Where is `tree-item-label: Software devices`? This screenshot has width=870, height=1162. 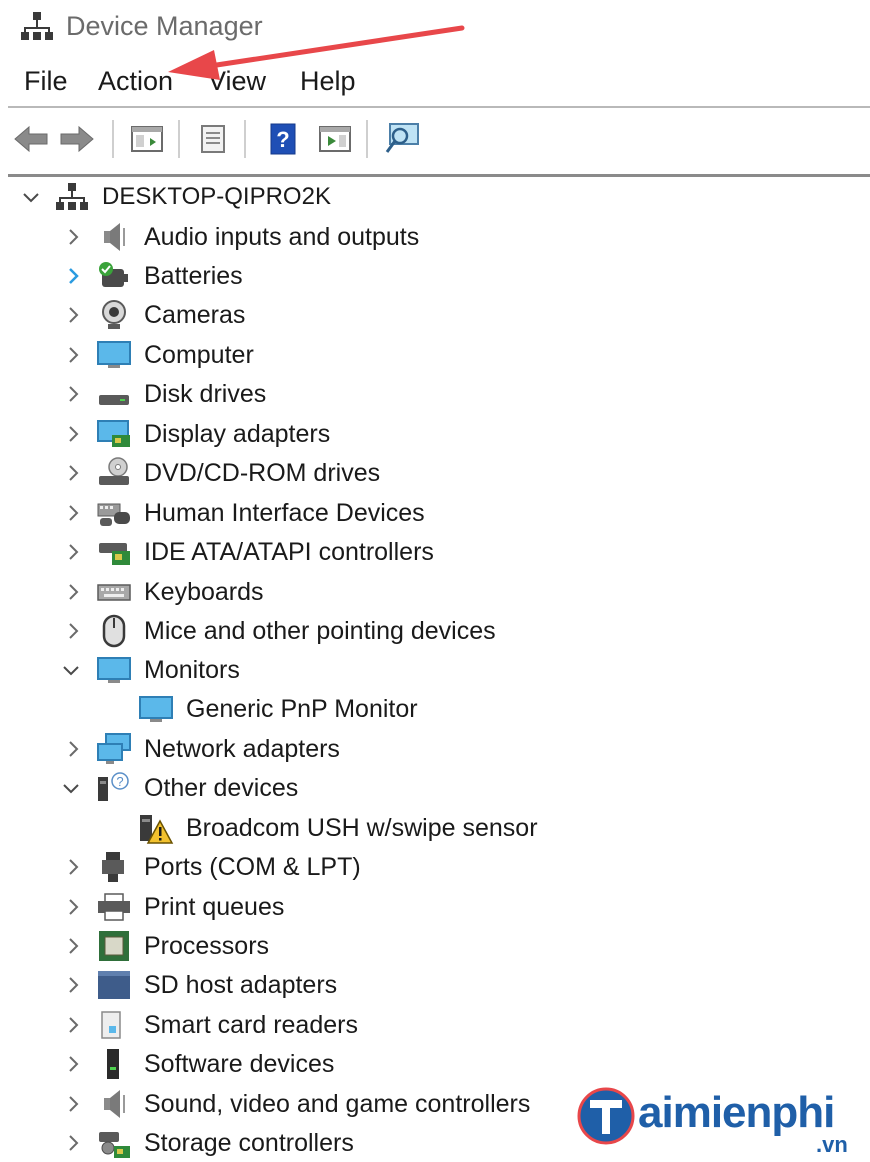
tree-item-label: Software devices is located at coordinates (239, 1064).